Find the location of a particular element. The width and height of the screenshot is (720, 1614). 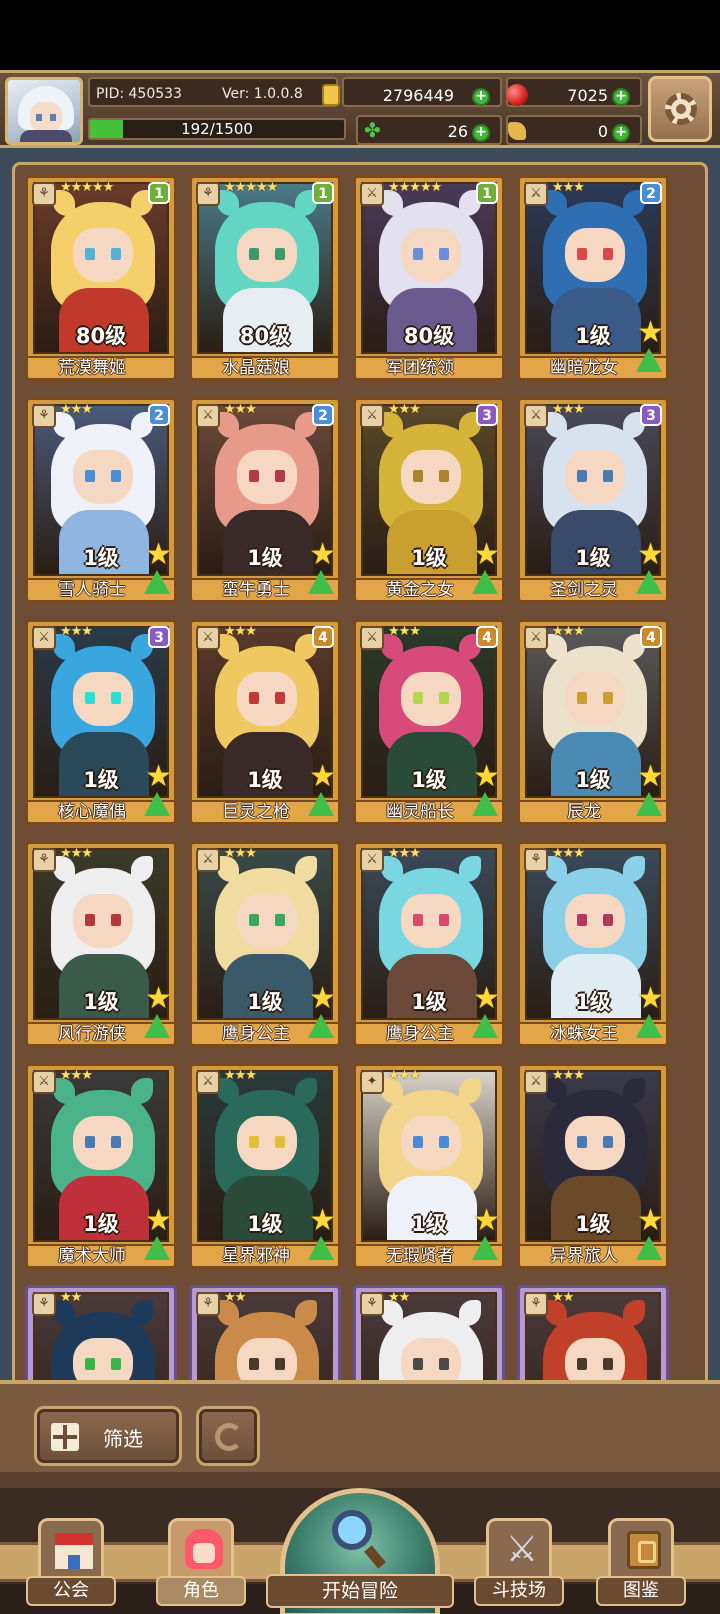

hero-card: ⚘ ★★★ 1级 冰蛛女王 ★ is located at coordinates (593, 944).